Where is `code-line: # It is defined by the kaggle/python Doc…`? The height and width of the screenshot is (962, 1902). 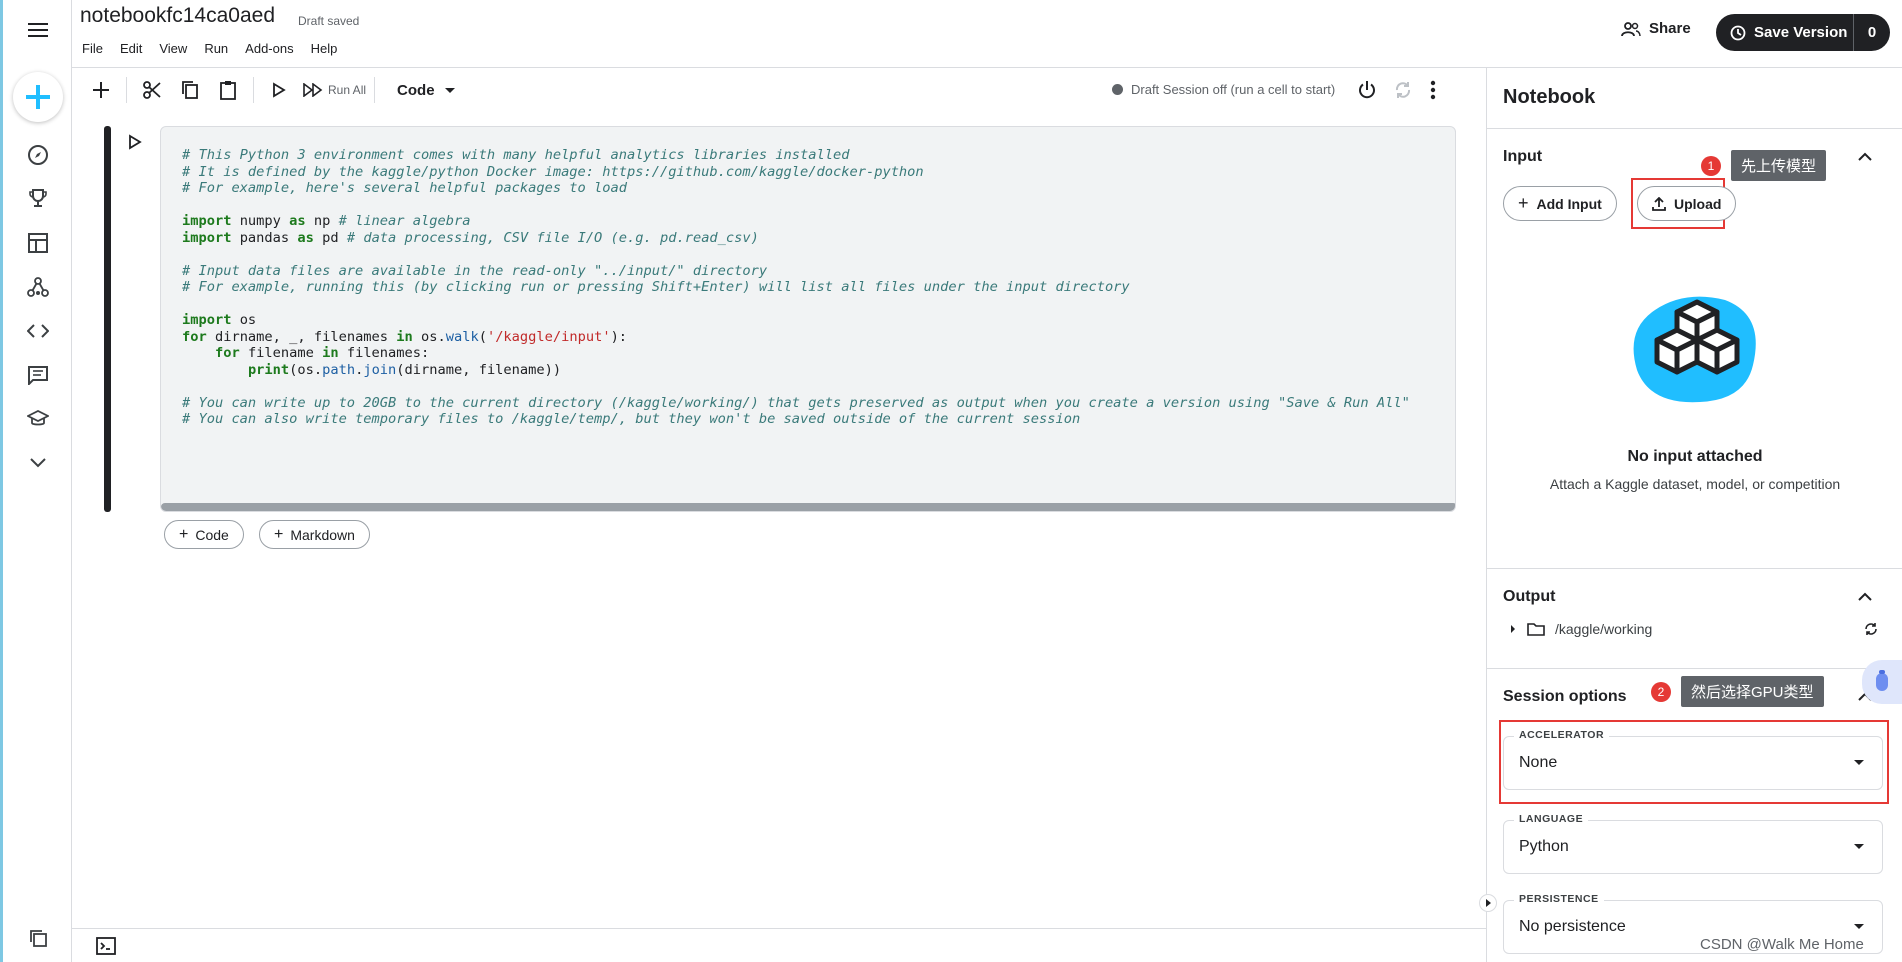 code-line: # It is defined by the kaggle/python Doc… is located at coordinates (796, 171).